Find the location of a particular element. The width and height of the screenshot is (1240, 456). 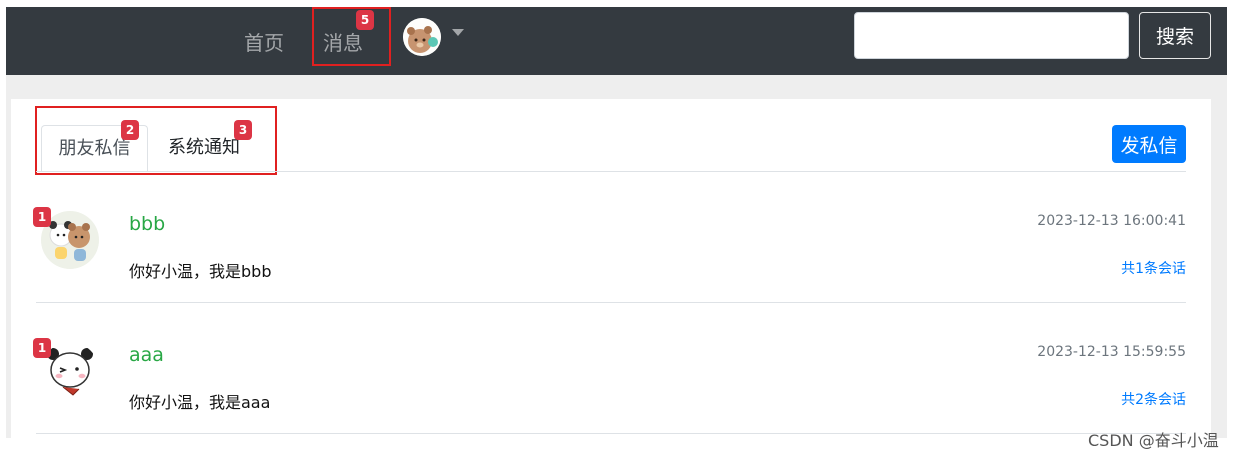

user-avatar is located at coordinates (422, 37).